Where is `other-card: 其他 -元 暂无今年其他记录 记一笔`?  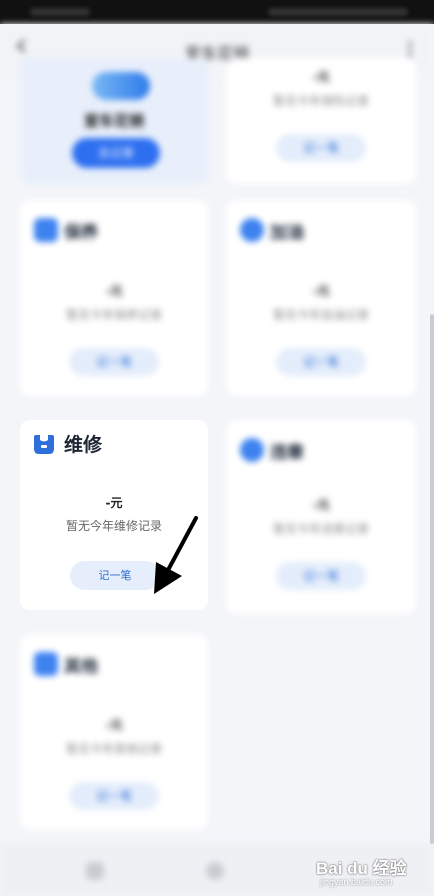 other-card: 其他 -元 暂无今年其他记录 记一笔 is located at coordinates (114, 732).